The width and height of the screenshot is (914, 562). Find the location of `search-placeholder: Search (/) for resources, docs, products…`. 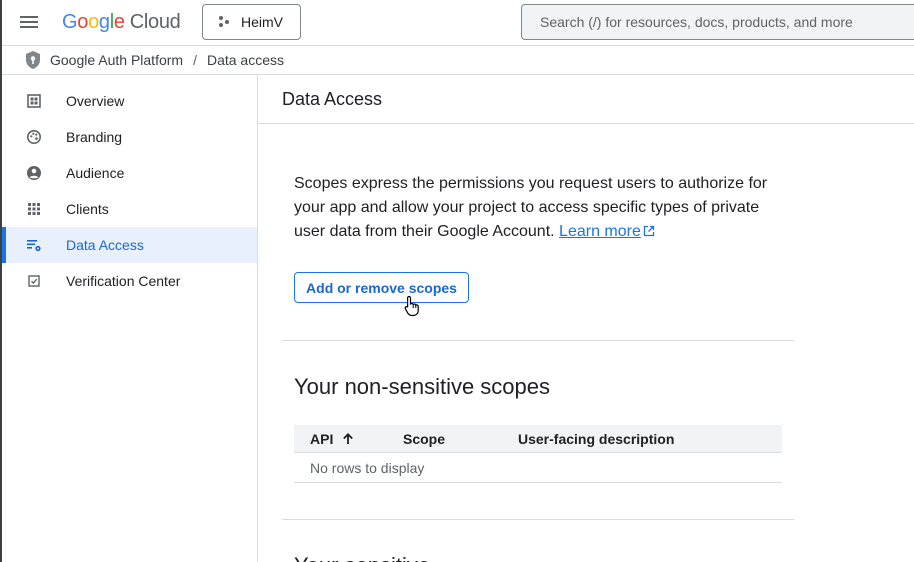

search-placeholder: Search (/) for resources, docs, products… is located at coordinates (696, 22).